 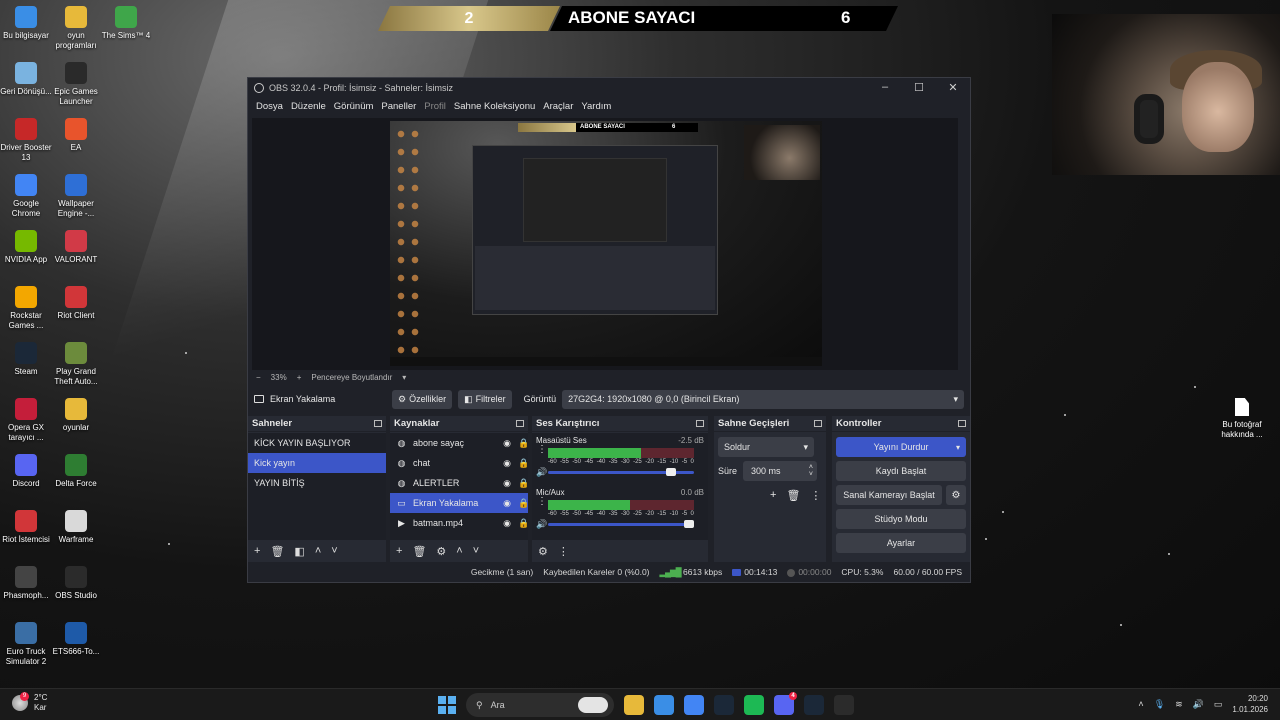 What do you see at coordinates (26, 247) in the screenshot?
I see `desktop-icon: NVIDIA App` at bounding box center [26, 247].